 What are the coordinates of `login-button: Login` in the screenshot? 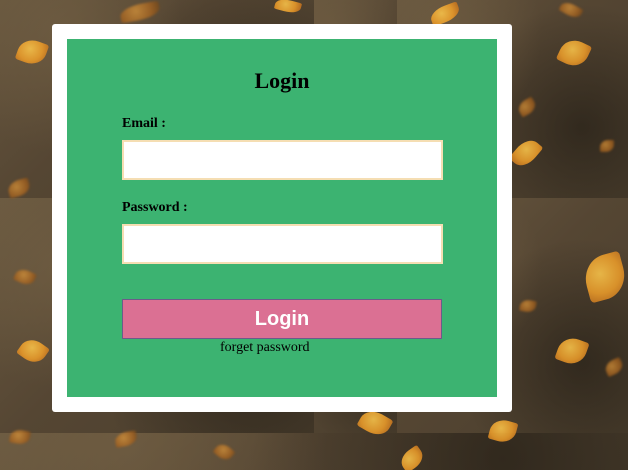 It's located at (282, 319).